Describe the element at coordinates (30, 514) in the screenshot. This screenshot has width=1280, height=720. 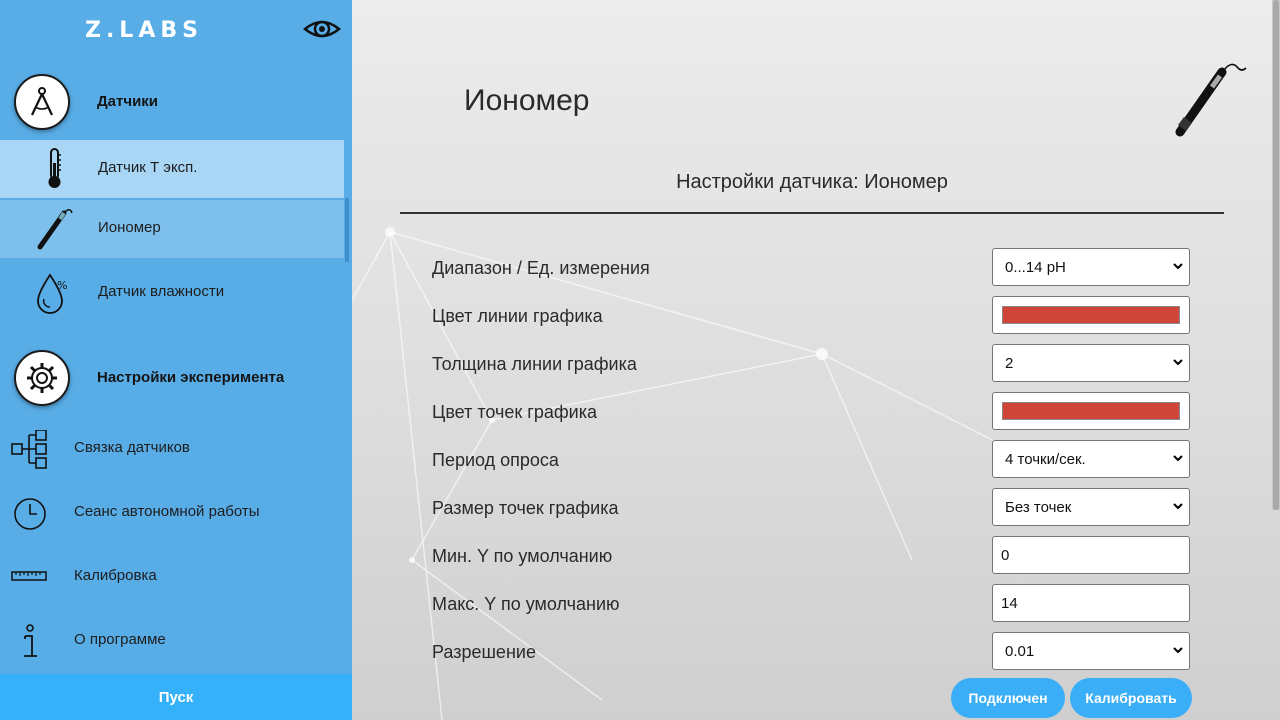
I see `clock-icon` at that location.